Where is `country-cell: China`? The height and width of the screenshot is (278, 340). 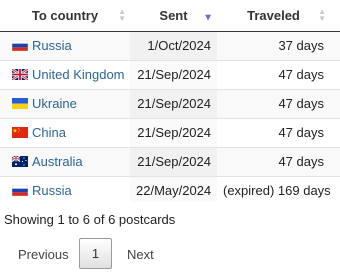
country-cell: China is located at coordinates (65, 133).